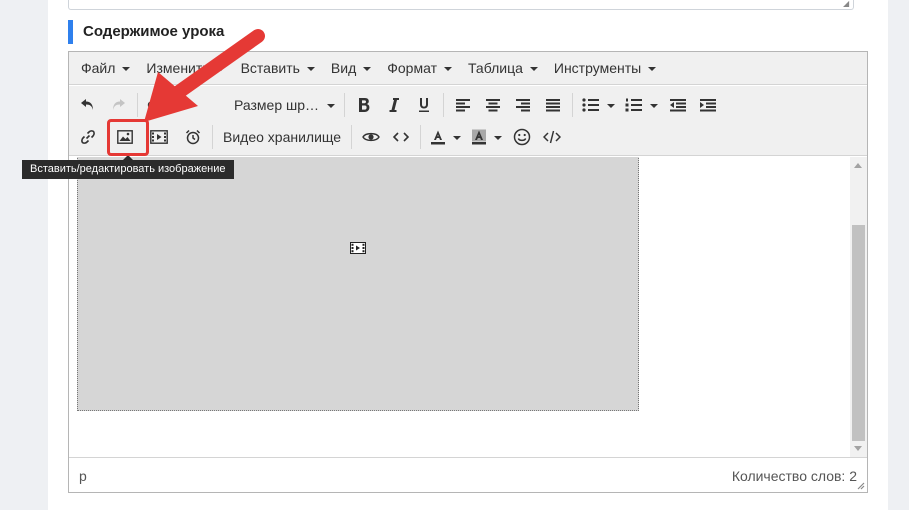  I want to click on link-icon, so click(88, 137).